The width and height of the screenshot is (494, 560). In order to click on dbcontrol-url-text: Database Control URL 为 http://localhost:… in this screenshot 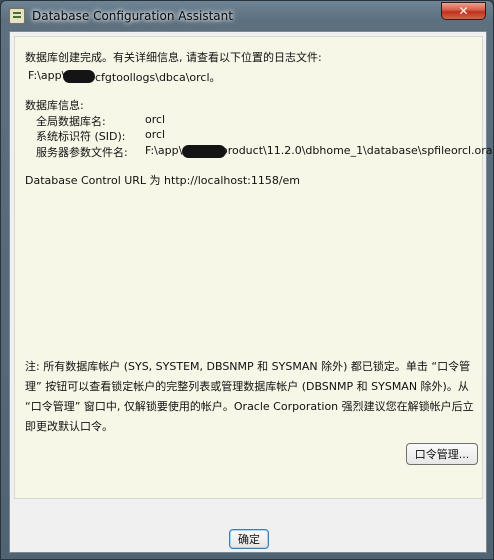, I will do `click(163, 180)`.